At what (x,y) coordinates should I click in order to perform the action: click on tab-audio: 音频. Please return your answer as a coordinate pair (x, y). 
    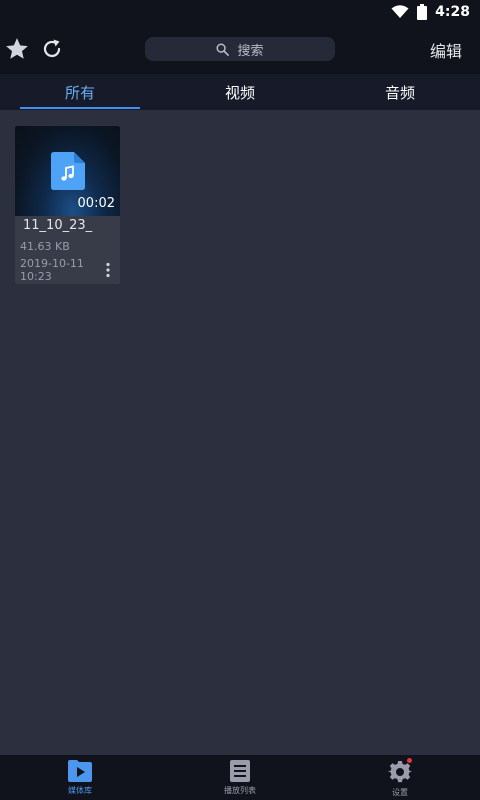
    Looking at the image, I should click on (400, 92).